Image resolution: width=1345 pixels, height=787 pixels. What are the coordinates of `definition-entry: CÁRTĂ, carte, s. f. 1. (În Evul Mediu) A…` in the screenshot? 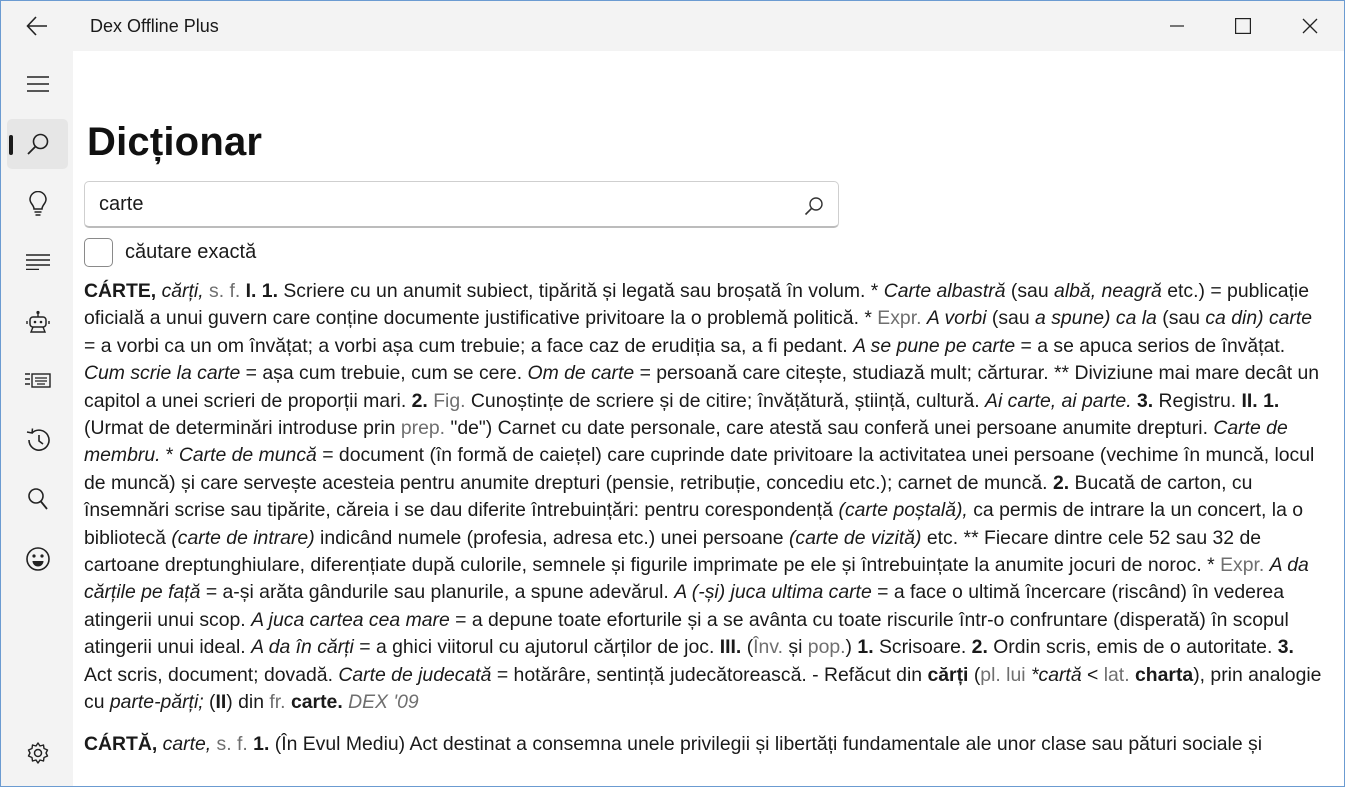 It's located at (704, 744).